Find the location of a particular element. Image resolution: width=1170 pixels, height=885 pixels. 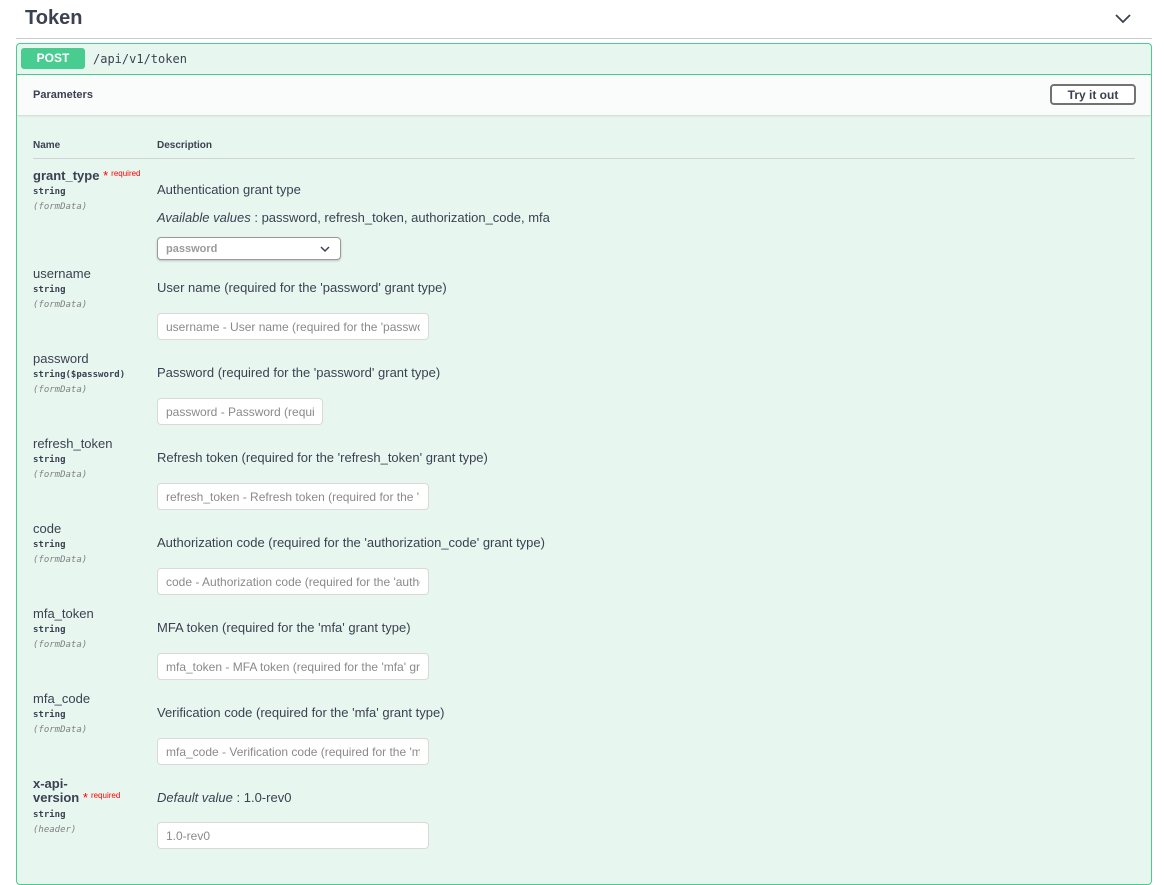

password-input is located at coordinates (240, 411).